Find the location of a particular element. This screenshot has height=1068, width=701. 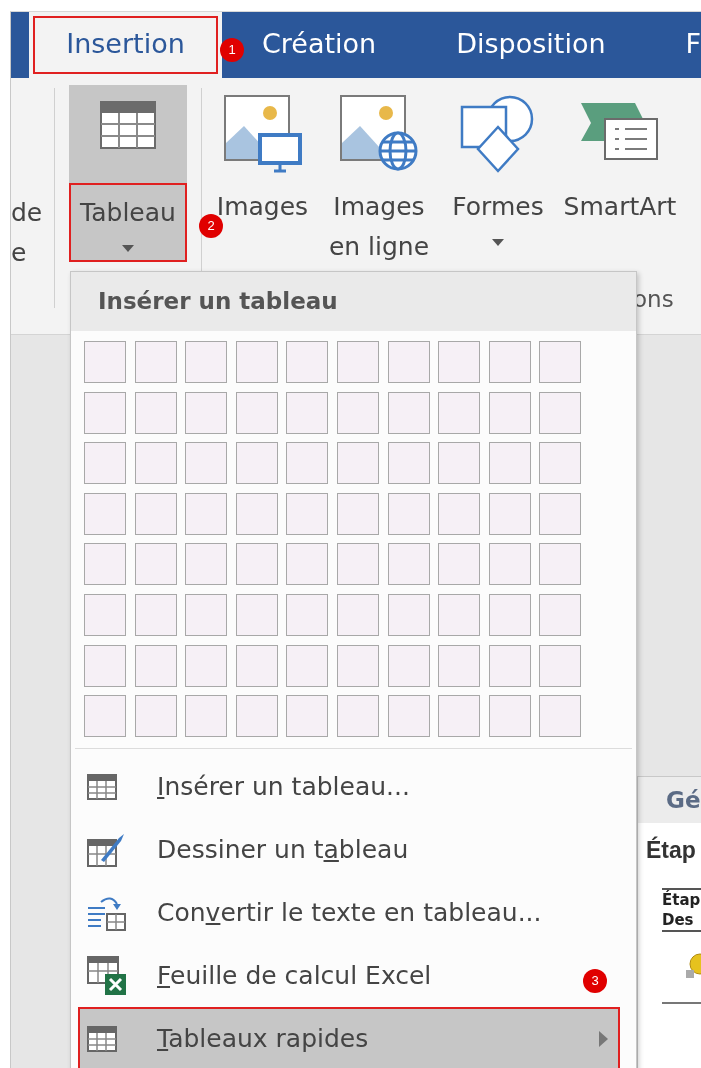

menu-item: Dessiner un tableau is located at coordinates (246, 850).